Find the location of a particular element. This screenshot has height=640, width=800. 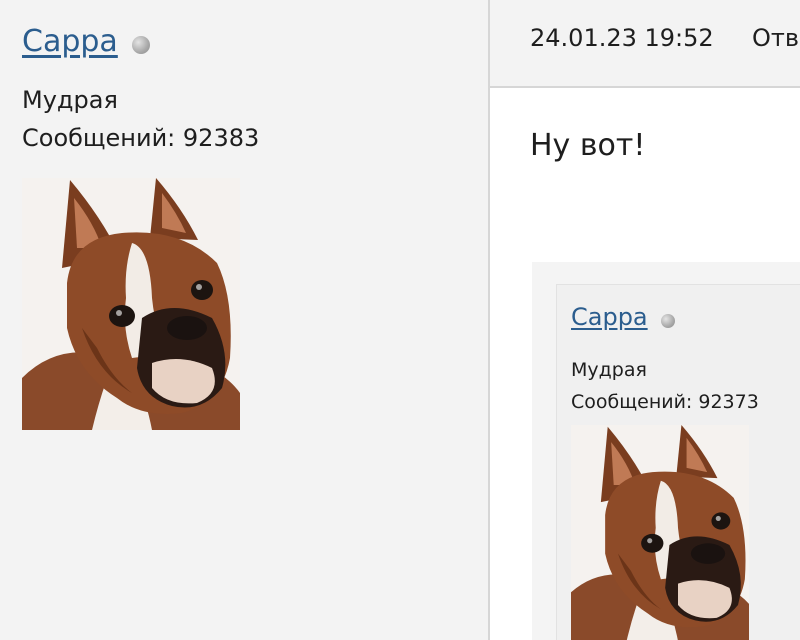

author-name-link: Сарра is located at coordinates (70, 41).